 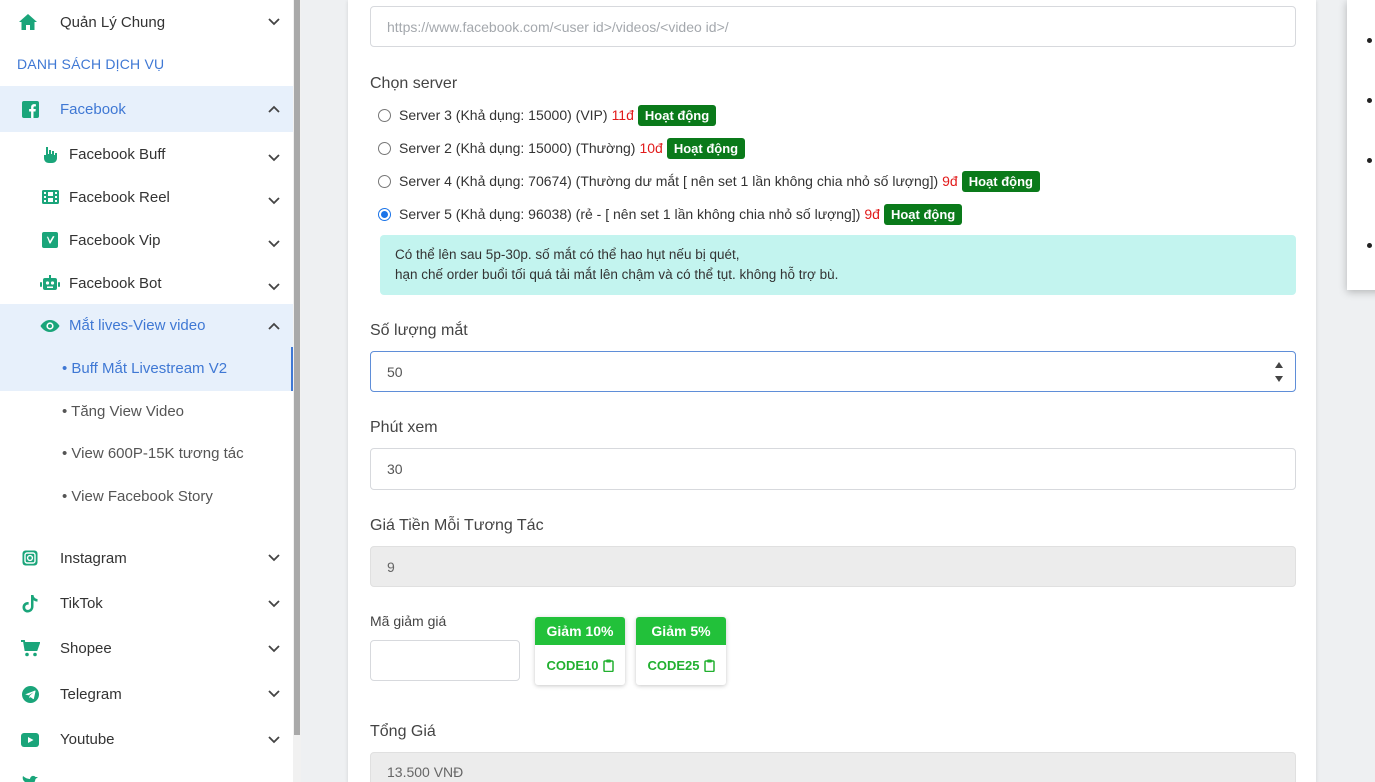 What do you see at coordinates (30, 694) in the screenshot?
I see `telegram-icon` at bounding box center [30, 694].